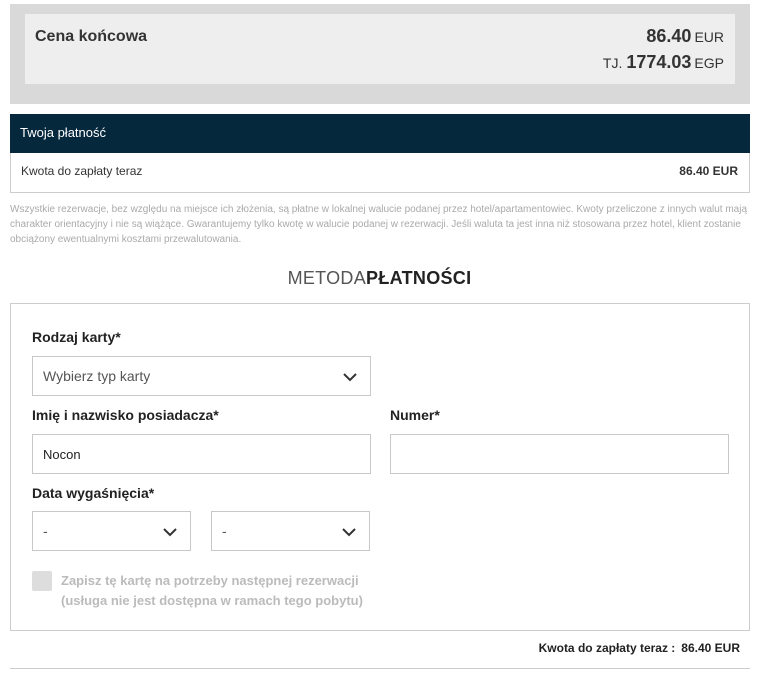  What do you see at coordinates (45, 531) in the screenshot?
I see `expiry-month-value: -` at bounding box center [45, 531].